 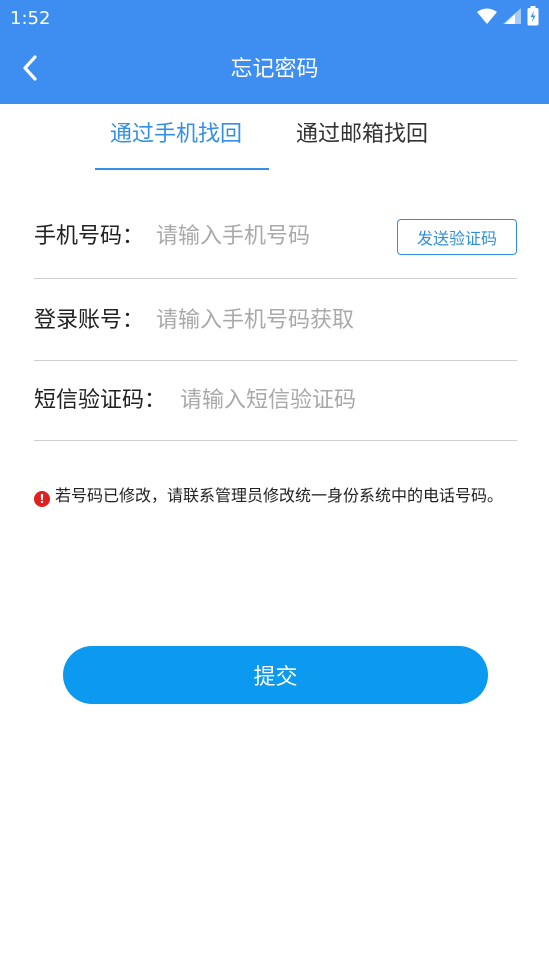 What do you see at coordinates (30, 18) in the screenshot?
I see `status-time: 1:52` at bounding box center [30, 18].